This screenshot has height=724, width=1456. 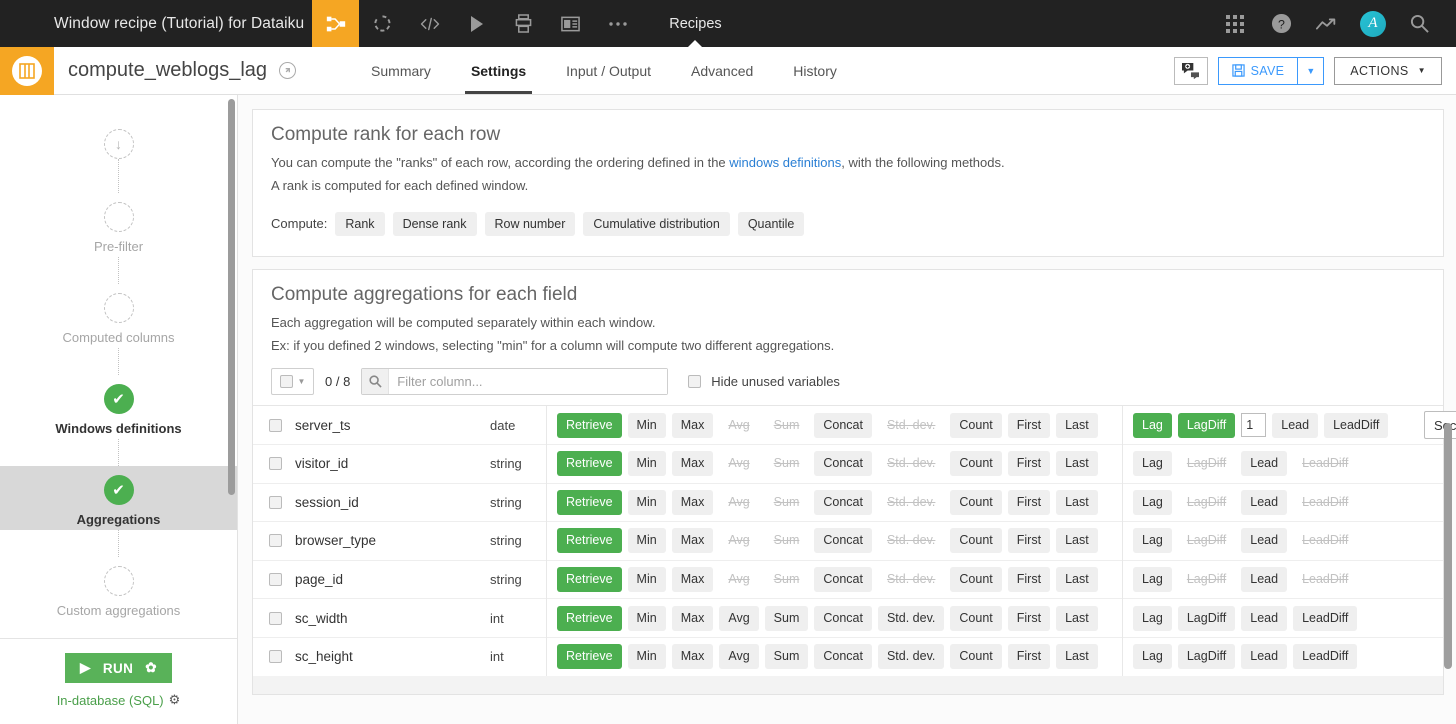 What do you see at coordinates (1190, 70) in the screenshot?
I see `discussions-icon` at bounding box center [1190, 70].